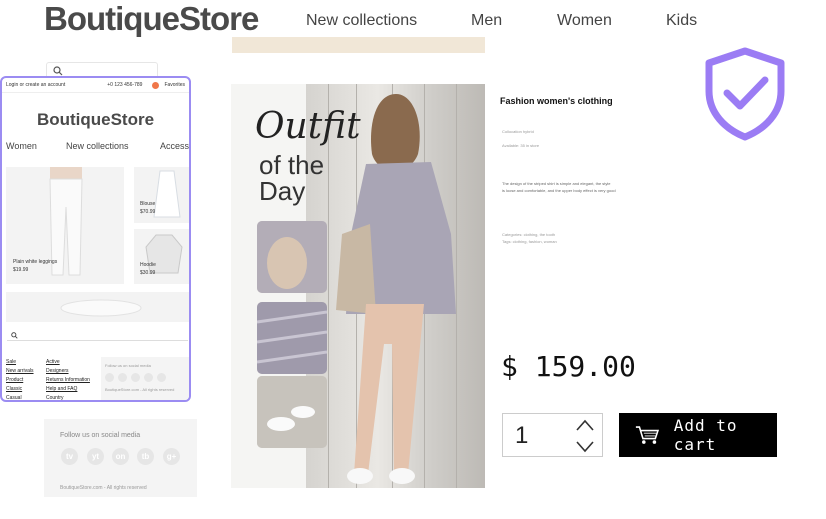 The height and width of the screenshot is (519, 826). I want to click on mobile-logo: BoutiqueStore, so click(95, 120).